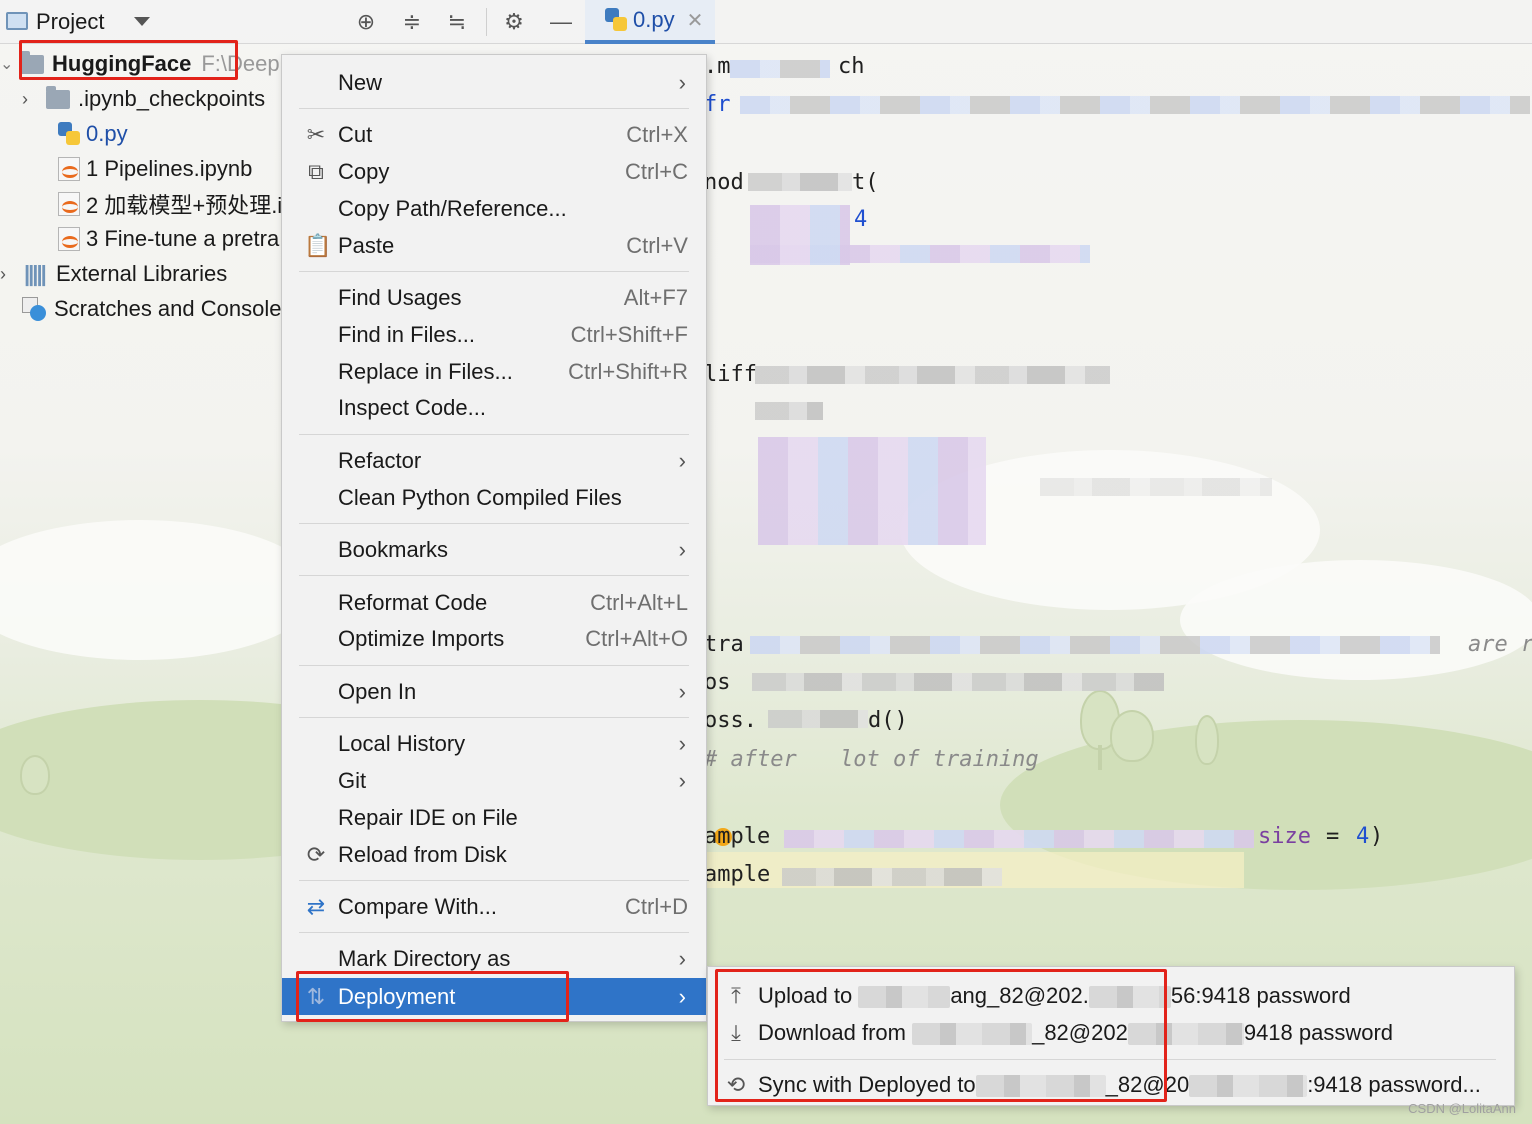 This screenshot has width=1532, height=1124. I want to click on menu-item-find-usages: Find Usages Alt+F7, so click(494, 298).